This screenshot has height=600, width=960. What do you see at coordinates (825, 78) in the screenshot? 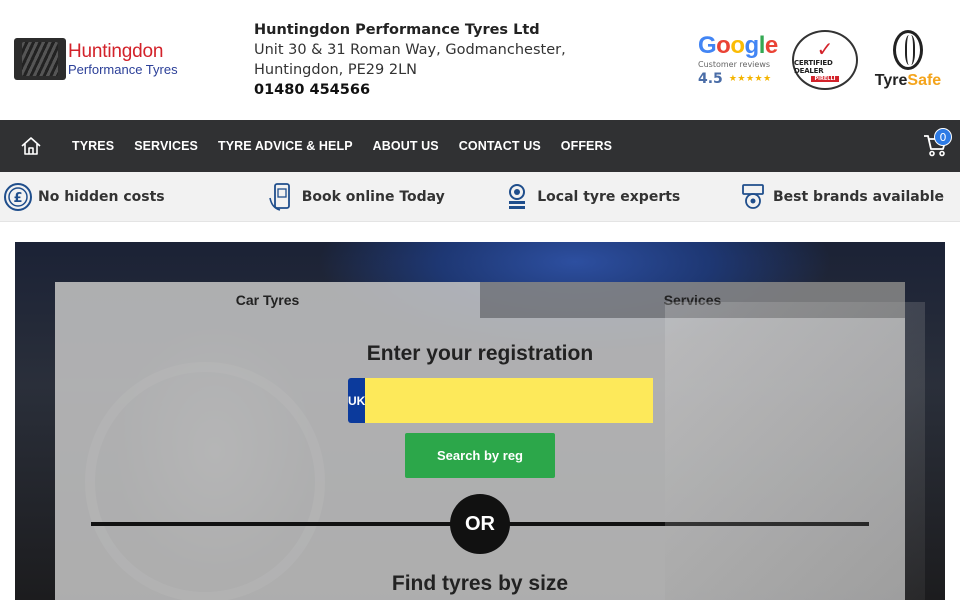
I see `certified-dealer-brand: PIRELLI` at bounding box center [825, 78].